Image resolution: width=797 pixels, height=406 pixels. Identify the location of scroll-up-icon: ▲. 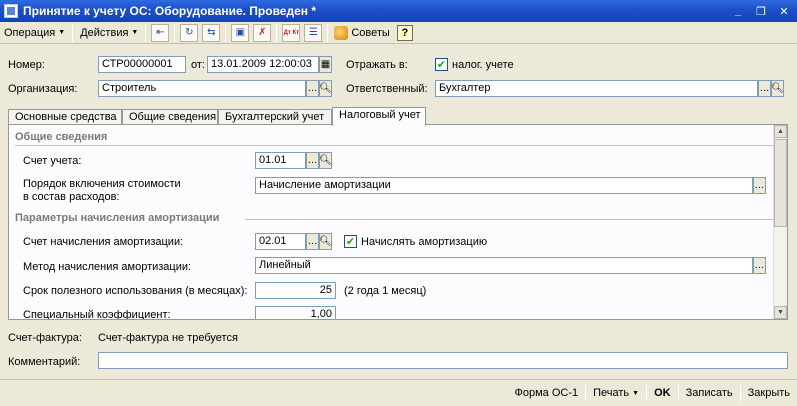
(780, 131).